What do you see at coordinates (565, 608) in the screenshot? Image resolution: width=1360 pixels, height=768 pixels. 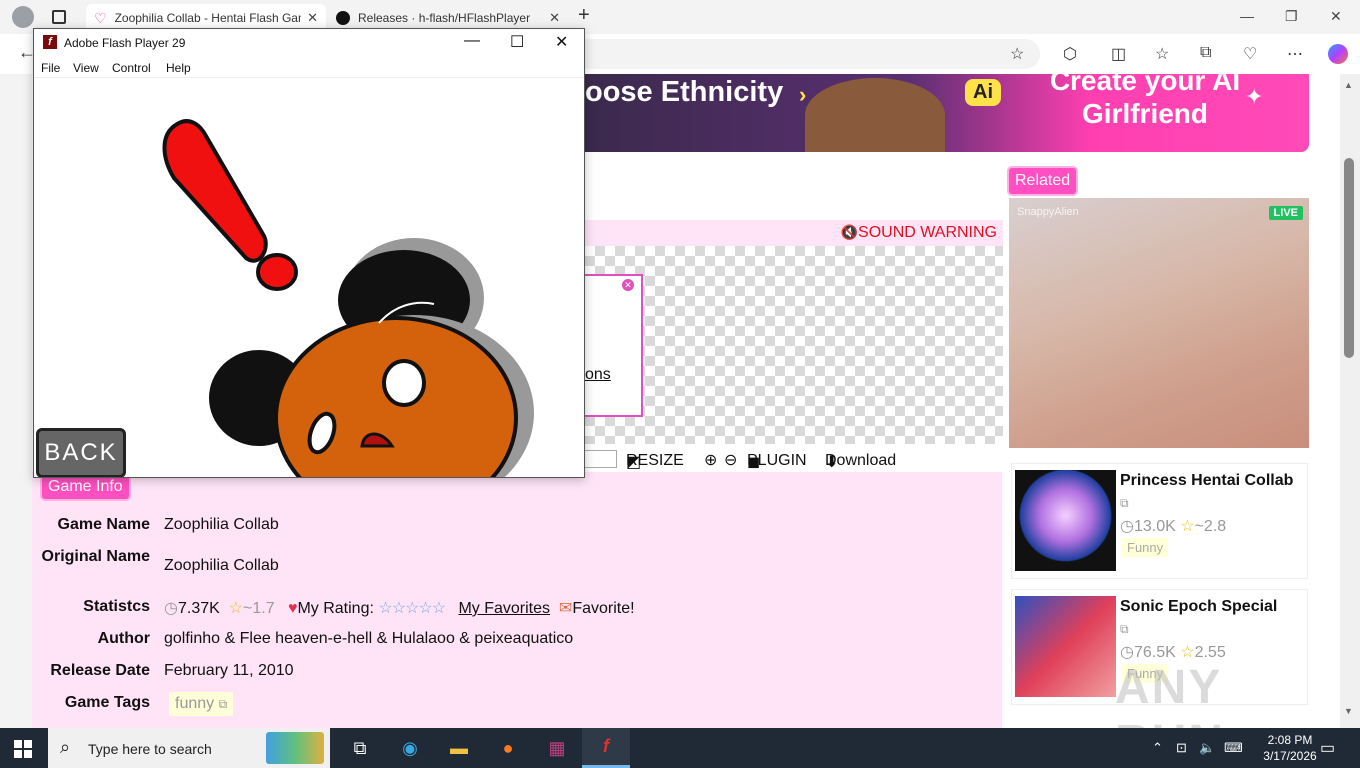 I see `favorite-envelope-icon: ✉` at bounding box center [565, 608].